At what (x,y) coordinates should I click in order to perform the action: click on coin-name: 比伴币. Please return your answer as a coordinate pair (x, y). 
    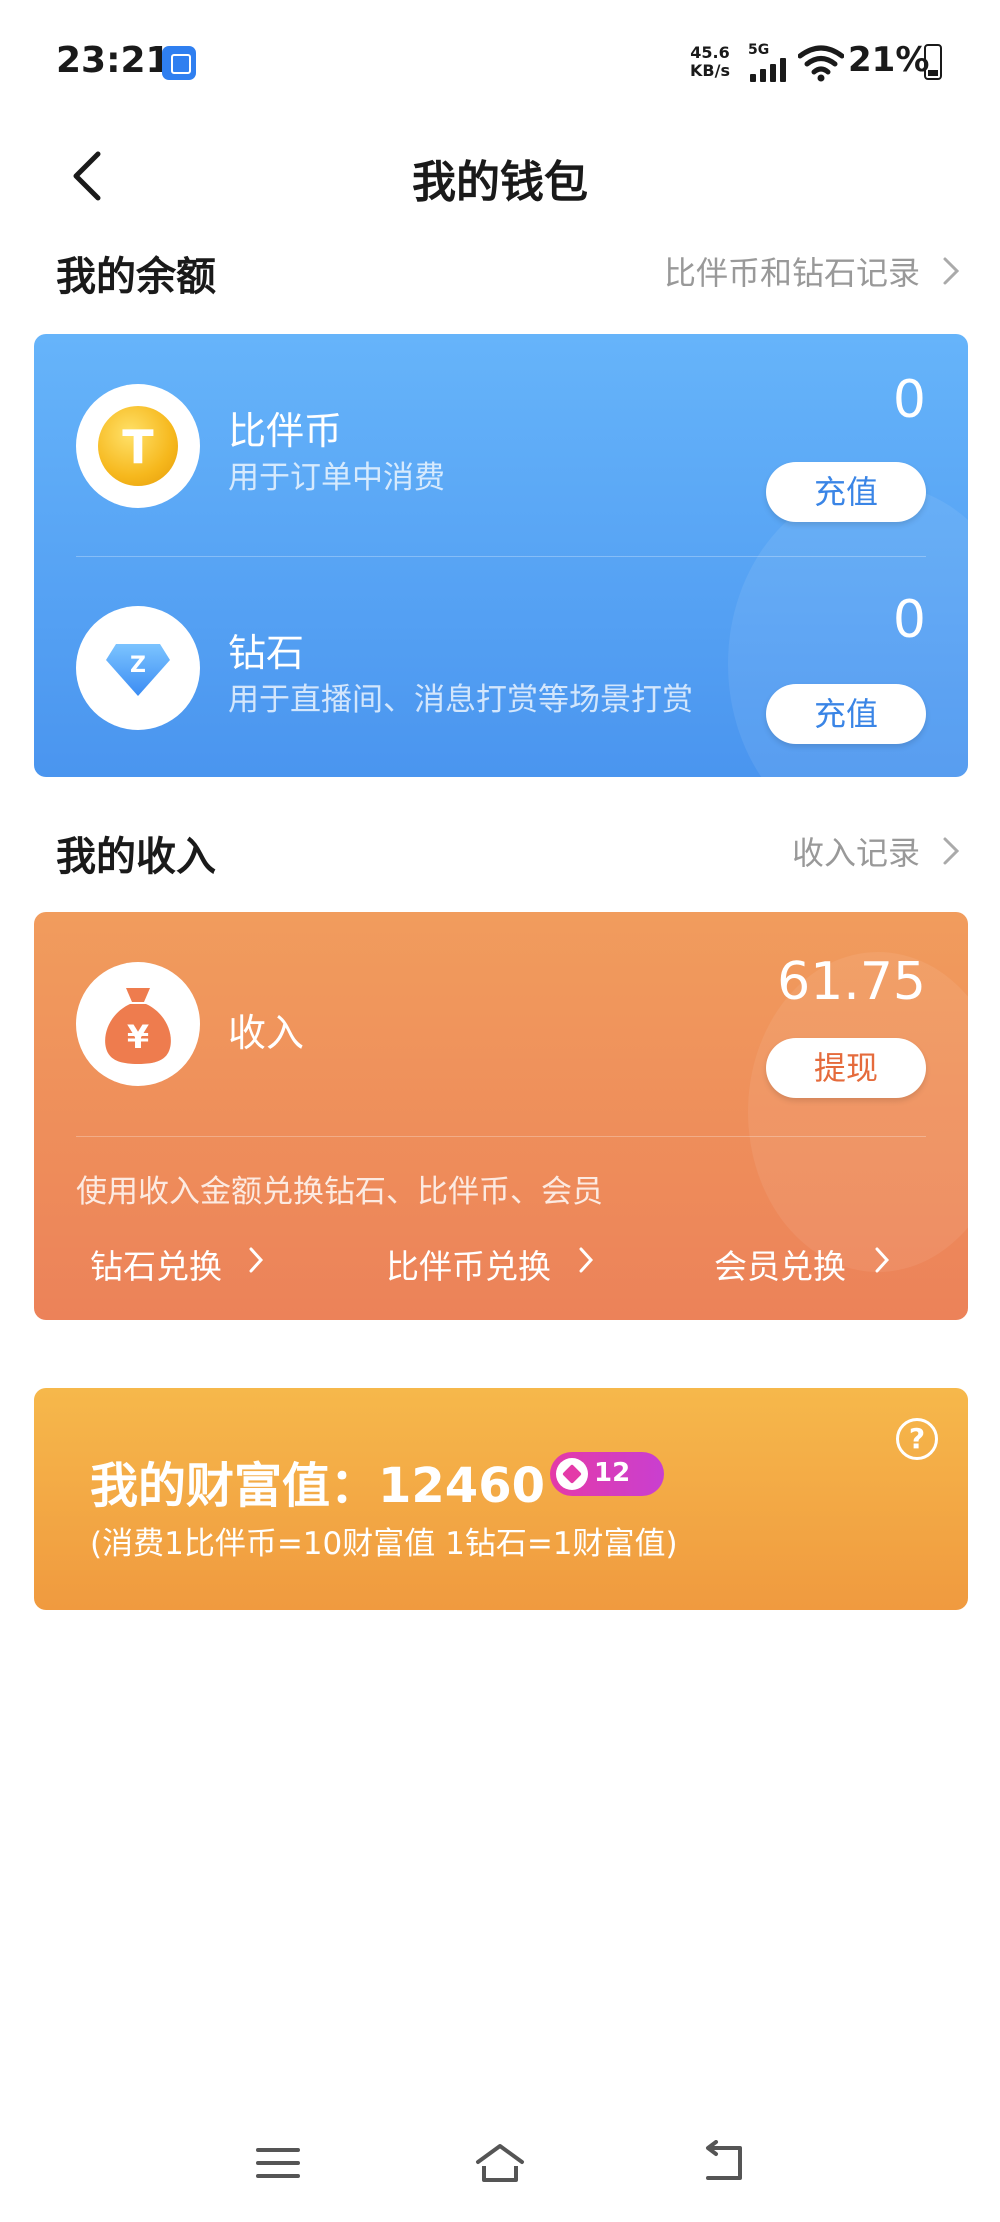
    Looking at the image, I should click on (285, 431).